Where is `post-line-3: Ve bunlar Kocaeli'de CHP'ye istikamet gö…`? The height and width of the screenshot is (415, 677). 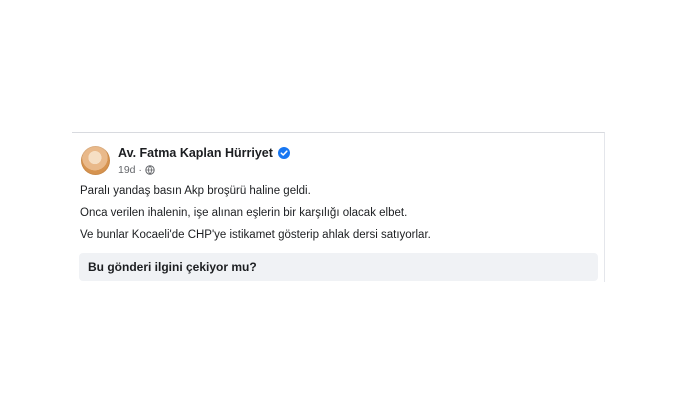
post-line-3: Ve bunlar Kocaeli'de CHP'ye istikamet gö… is located at coordinates (255, 235).